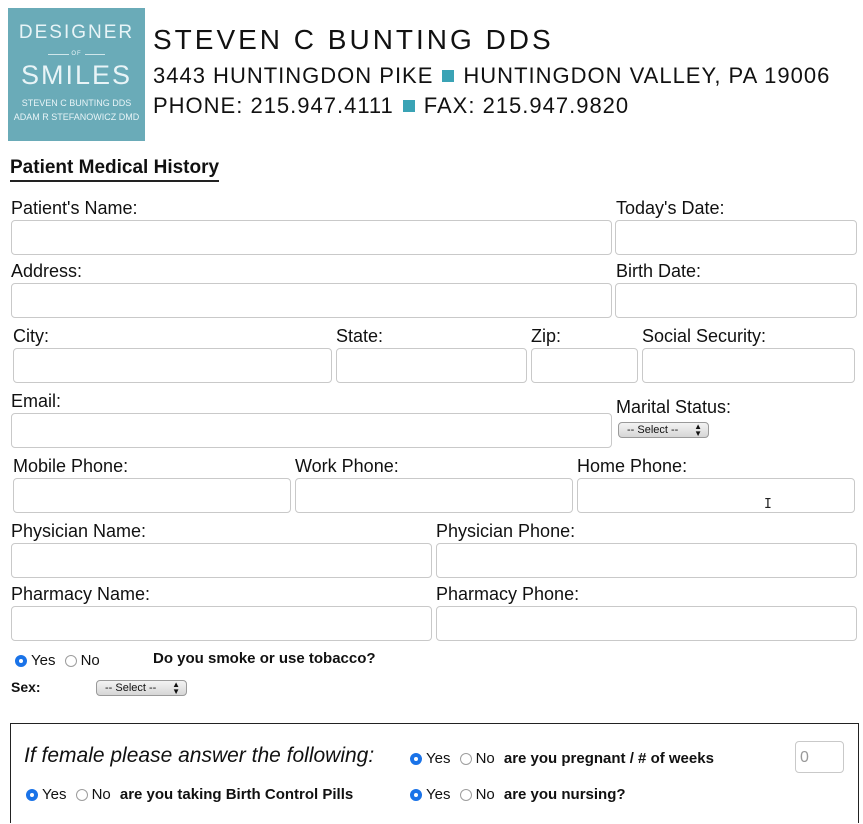 The image size is (863, 824). What do you see at coordinates (465, 758) in the screenshot?
I see `pregnant-no-radio` at bounding box center [465, 758].